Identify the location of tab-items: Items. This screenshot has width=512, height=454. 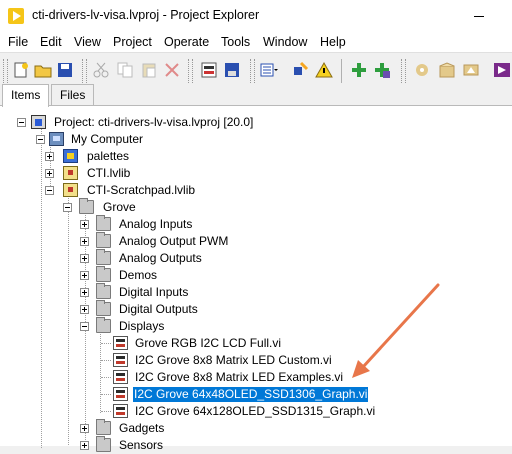
(26, 95).